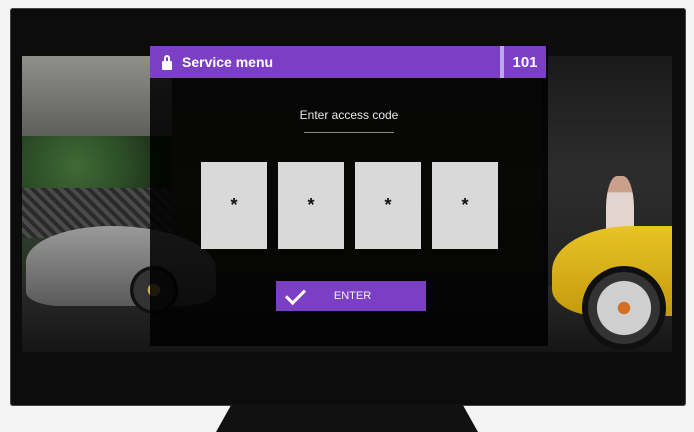  What do you see at coordinates (228, 62) in the screenshot?
I see `menu-title: Service menu` at bounding box center [228, 62].